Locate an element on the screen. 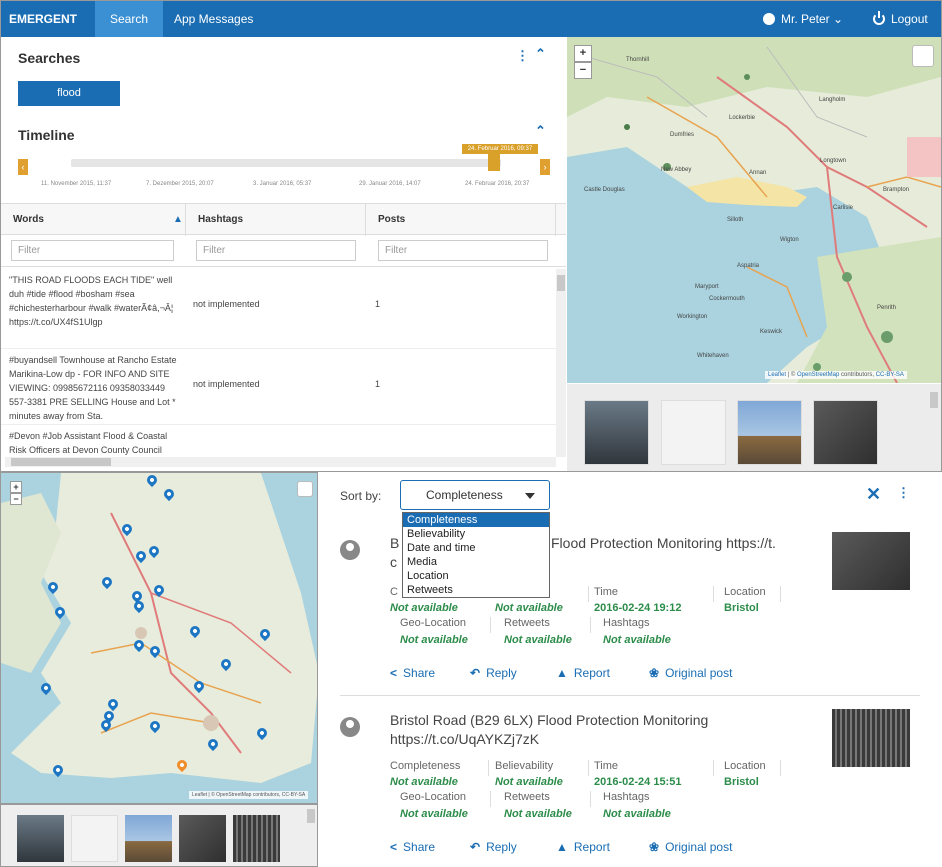 The width and height of the screenshot is (942, 867). sort-option-location: Location is located at coordinates (476, 576).